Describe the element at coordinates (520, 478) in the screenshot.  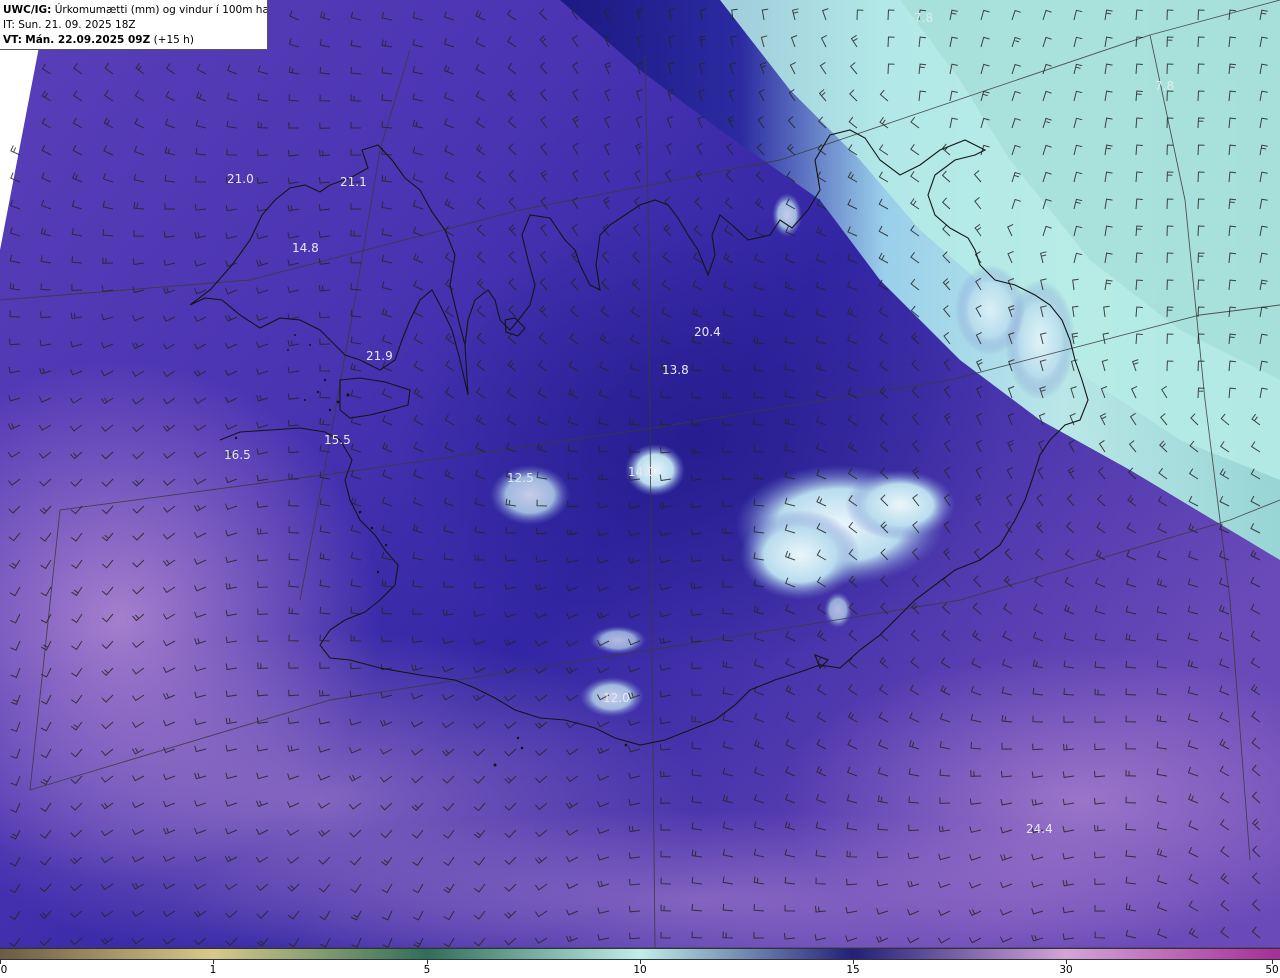
I see `station-value: 12.5` at that location.